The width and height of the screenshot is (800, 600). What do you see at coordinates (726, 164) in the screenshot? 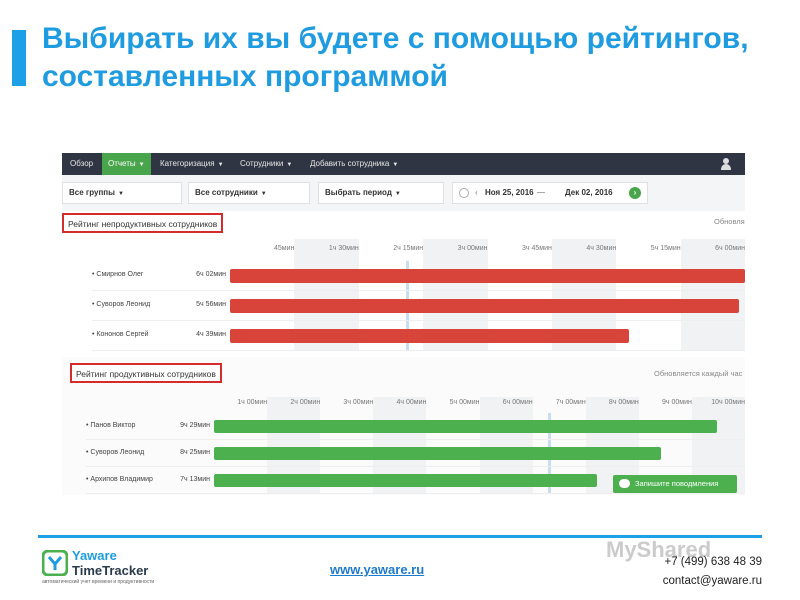
I see `user-icon` at bounding box center [726, 164].